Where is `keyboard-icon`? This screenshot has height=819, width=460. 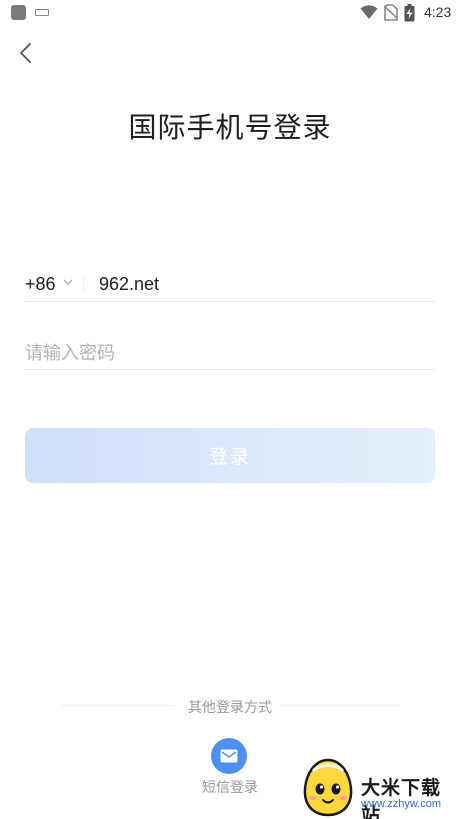
keyboard-icon is located at coordinates (42, 12).